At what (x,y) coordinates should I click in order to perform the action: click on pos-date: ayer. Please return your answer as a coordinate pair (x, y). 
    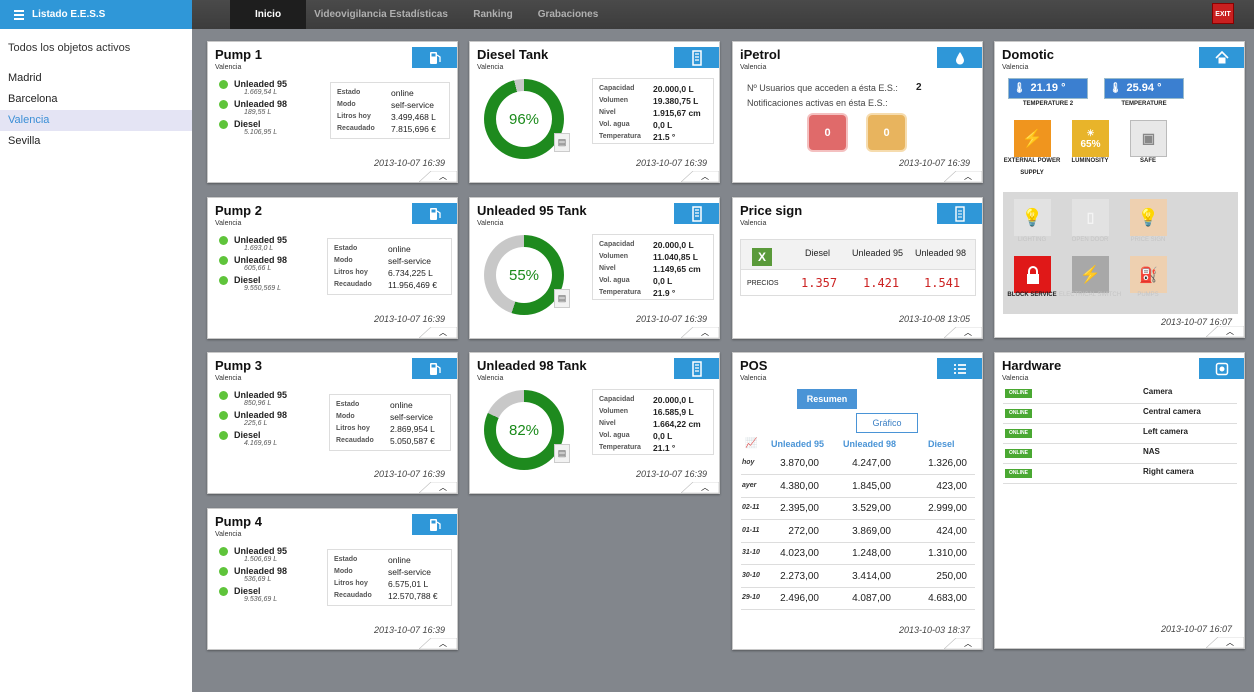
    Looking at the image, I should click on (749, 485).